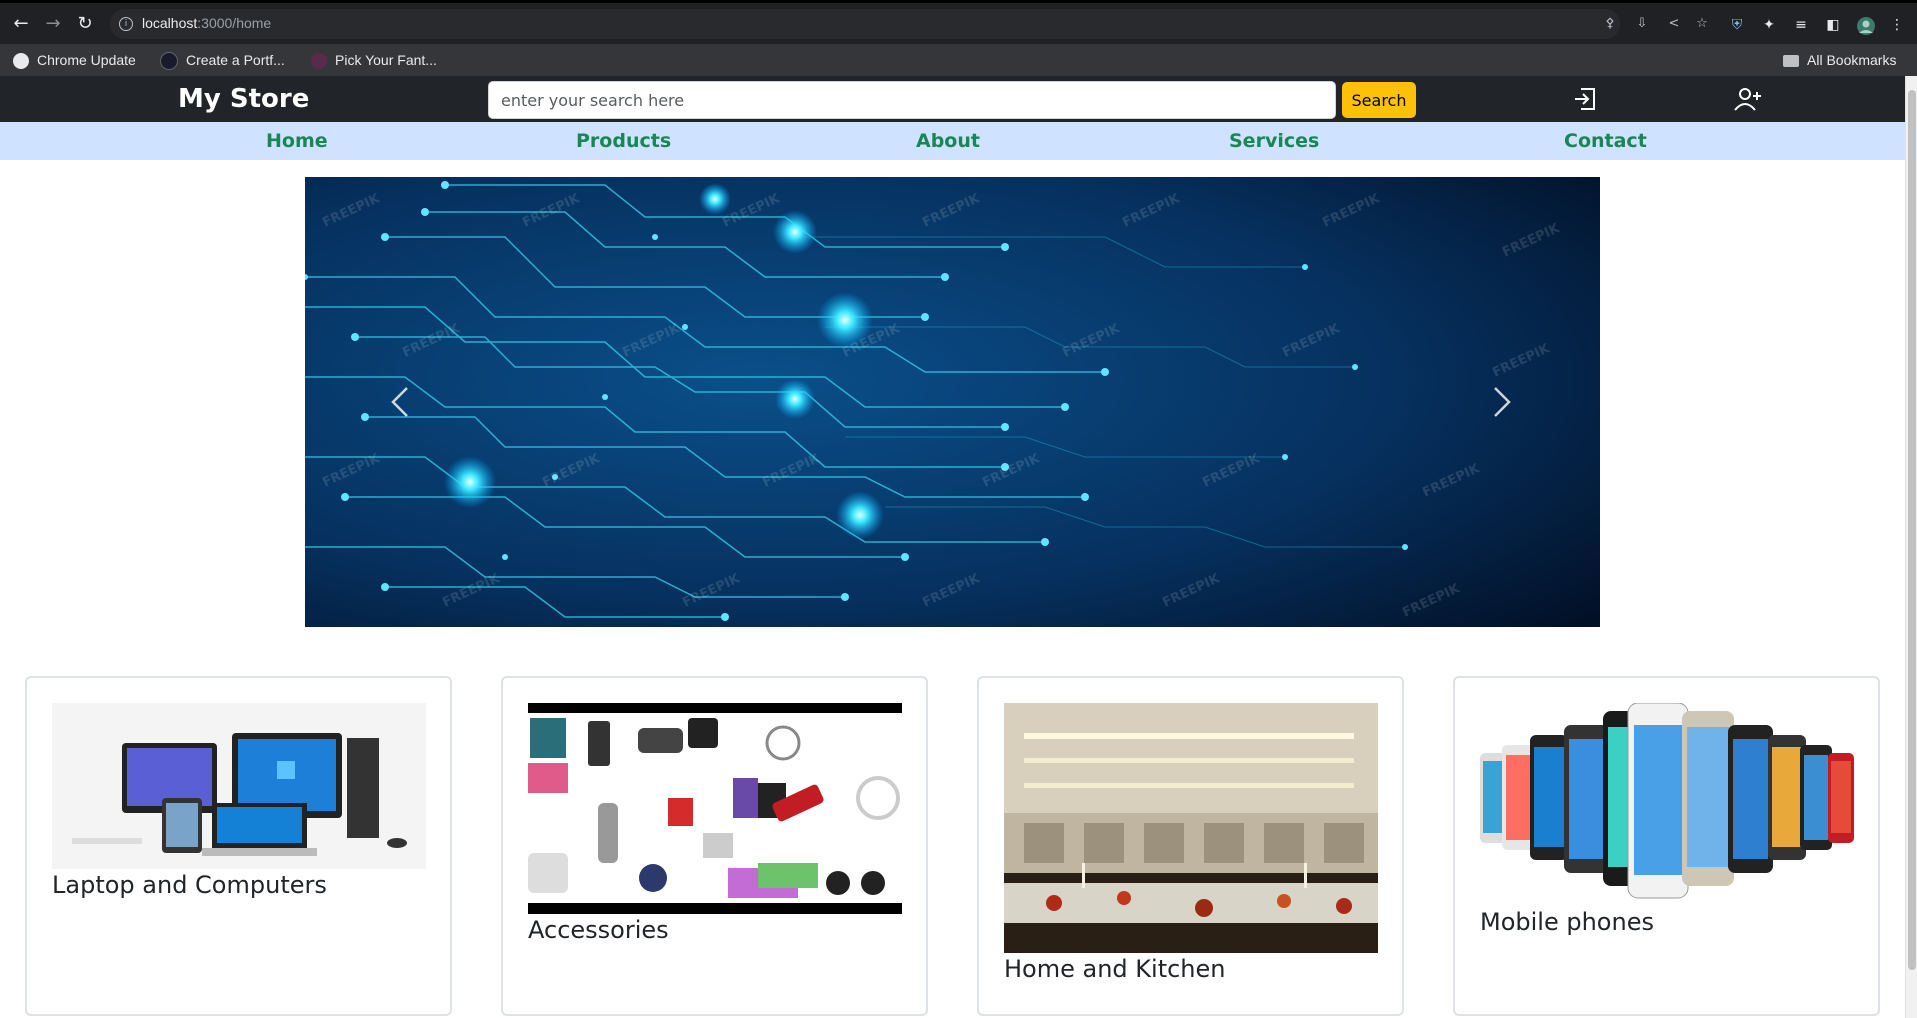  I want to click on avatar, so click(1865, 25).